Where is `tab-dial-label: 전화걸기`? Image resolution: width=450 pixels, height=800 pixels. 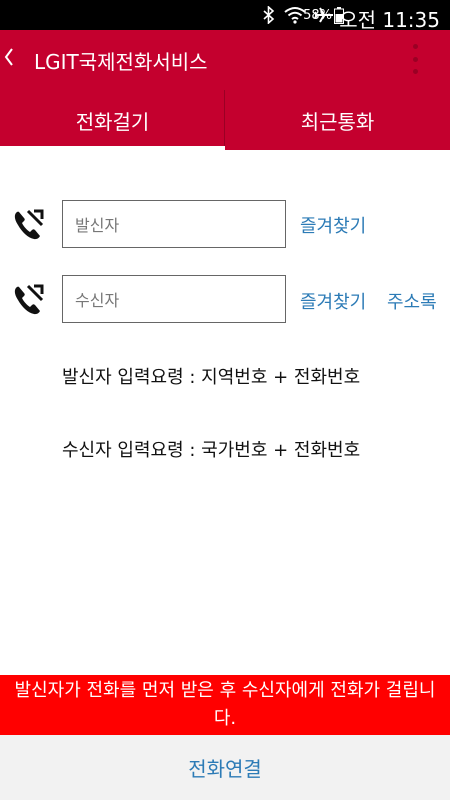 tab-dial-label: 전화걸기 is located at coordinates (112, 121).